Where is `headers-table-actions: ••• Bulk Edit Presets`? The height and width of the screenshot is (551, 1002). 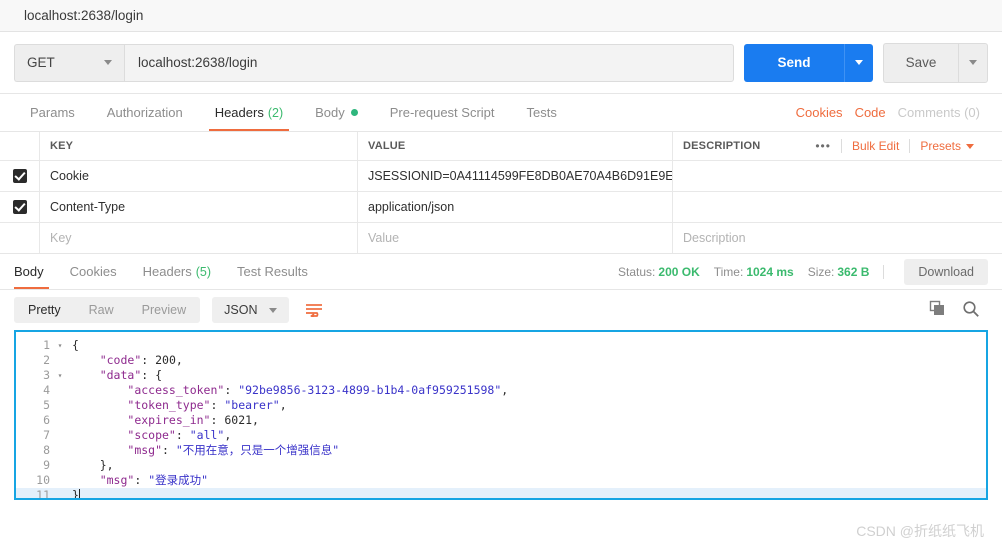 headers-table-actions: ••• Bulk Edit Presets is located at coordinates (898, 146).